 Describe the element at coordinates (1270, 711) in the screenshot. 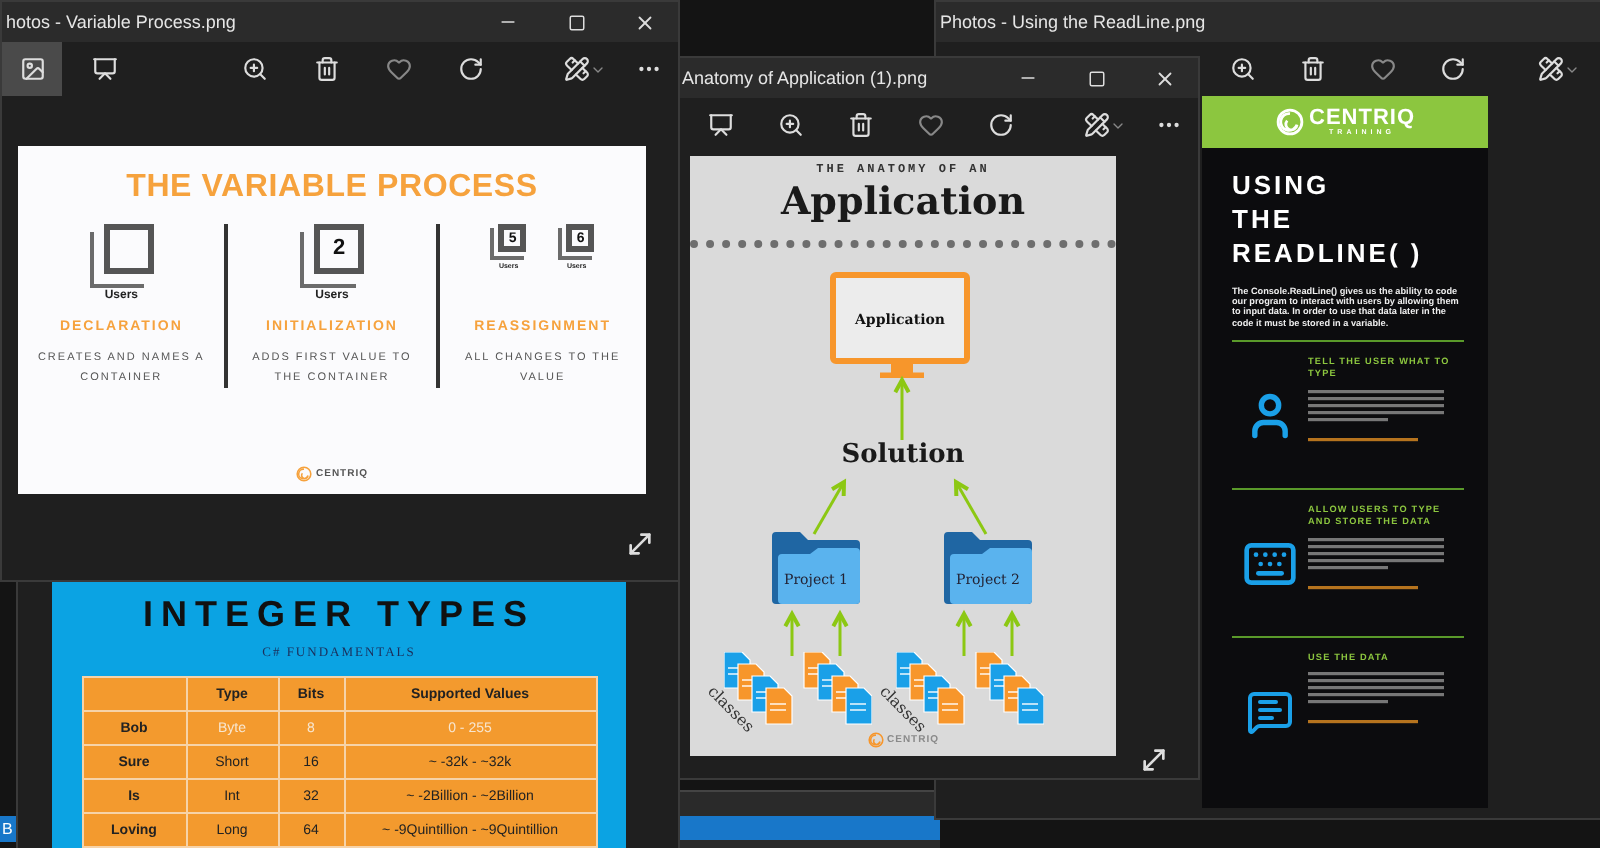

I see `message-icon` at that location.